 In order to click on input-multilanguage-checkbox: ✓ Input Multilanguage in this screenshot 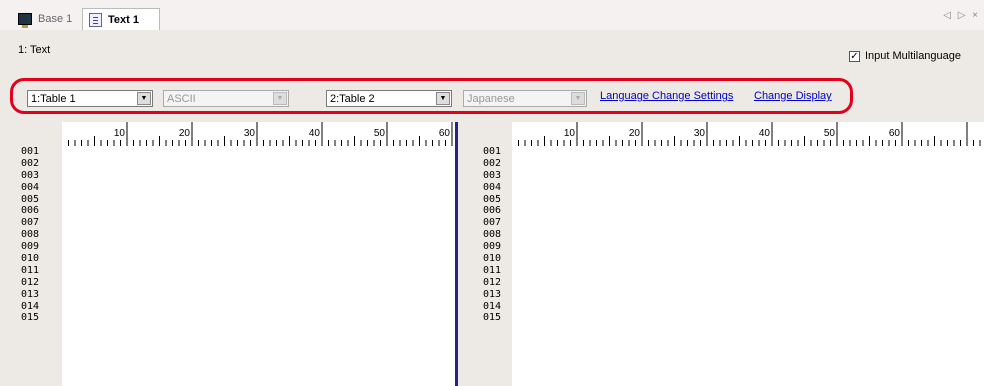, I will do `click(905, 56)`.